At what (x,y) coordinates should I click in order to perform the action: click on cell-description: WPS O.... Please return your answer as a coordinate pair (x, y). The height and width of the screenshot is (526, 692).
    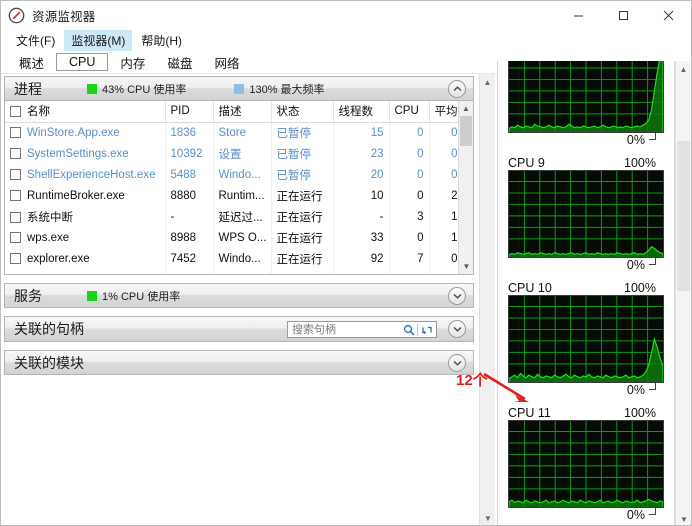
    Looking at the image, I should click on (242, 237).